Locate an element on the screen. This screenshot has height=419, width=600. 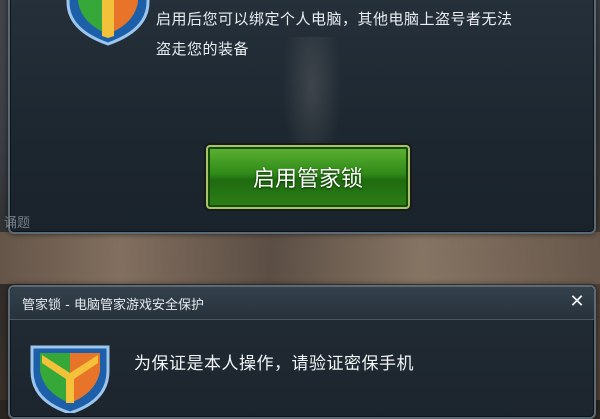
enable-lock-button: 启用管家锁 is located at coordinates (308, 177).